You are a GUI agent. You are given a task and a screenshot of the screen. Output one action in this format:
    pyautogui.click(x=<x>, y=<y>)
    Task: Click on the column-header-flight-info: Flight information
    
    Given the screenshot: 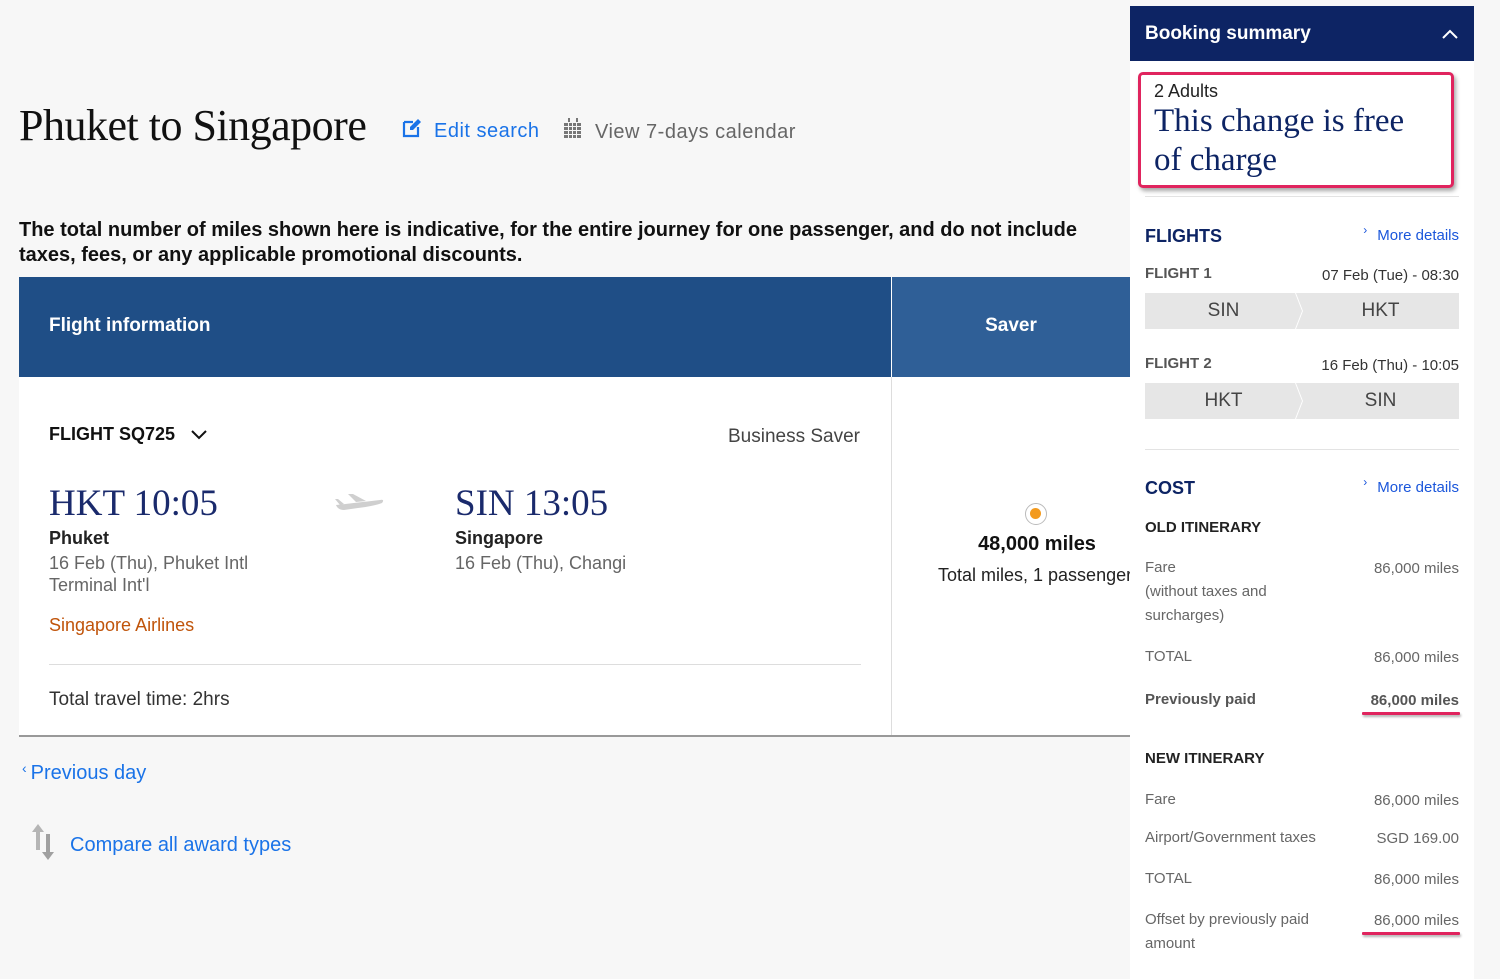 What is the action you would take?
    pyautogui.click(x=455, y=327)
    